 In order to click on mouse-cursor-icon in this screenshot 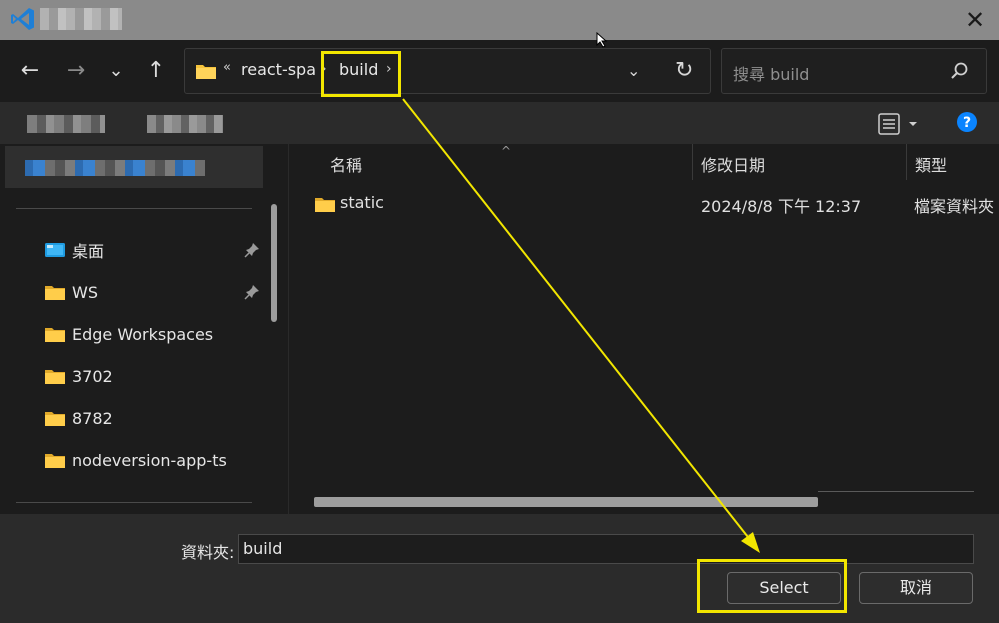, I will do `click(602, 40)`.